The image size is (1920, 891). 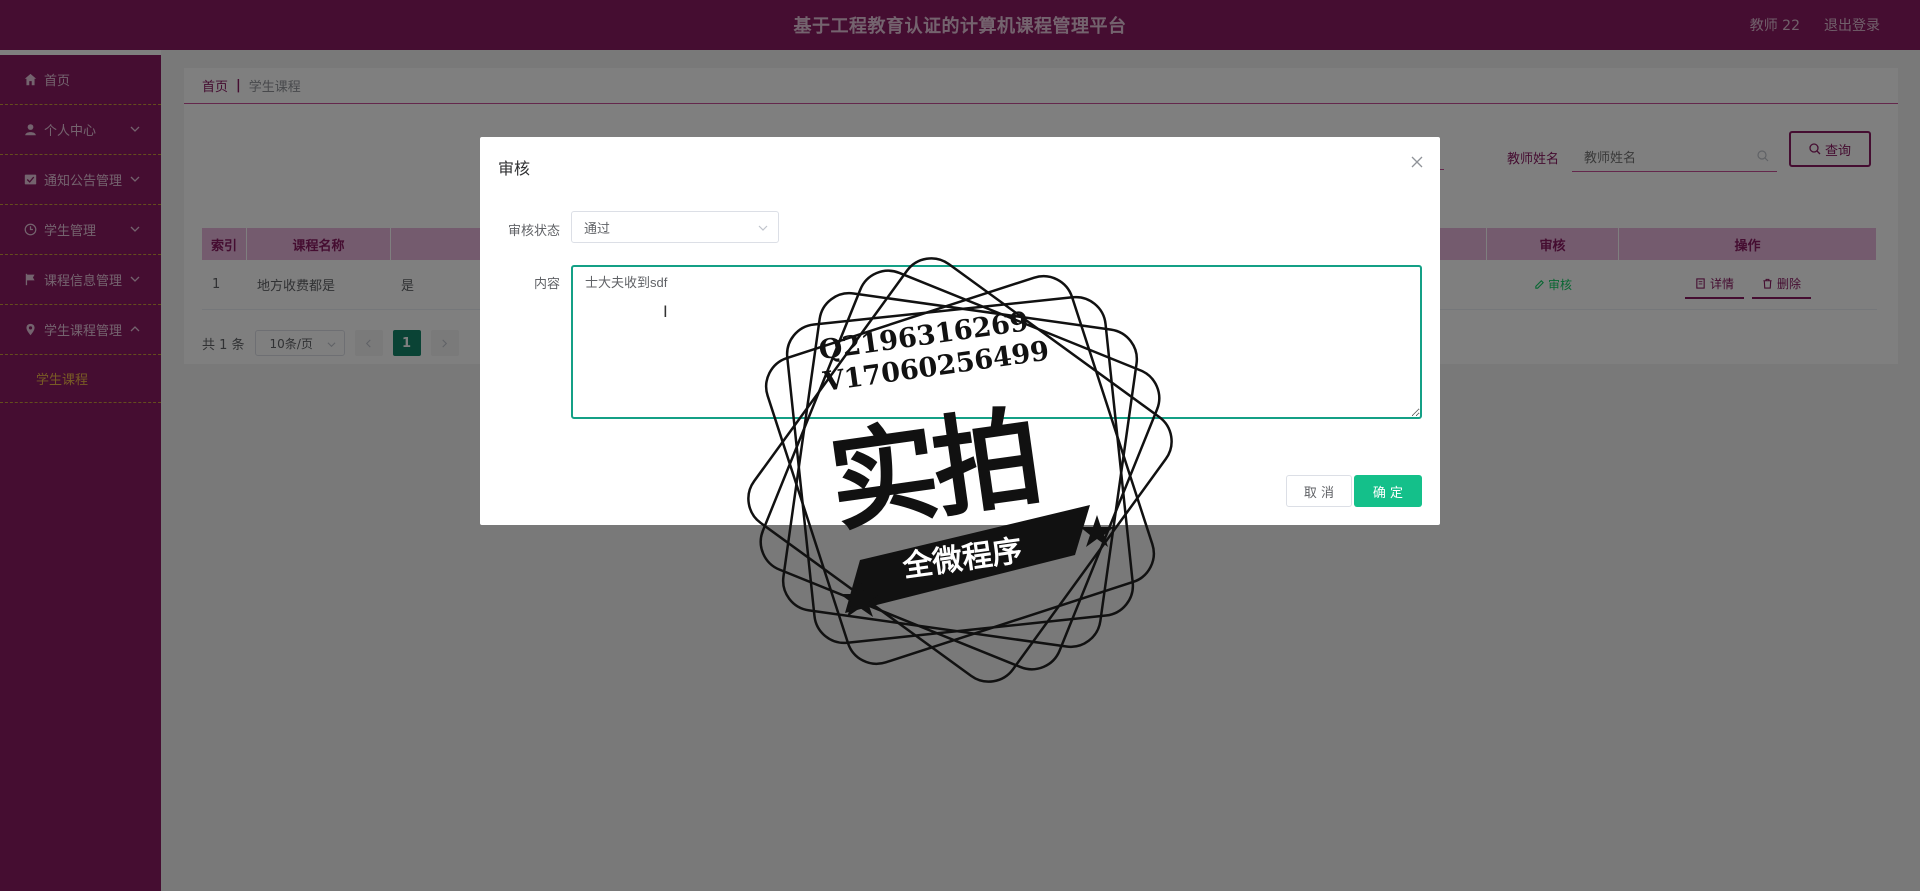 I want to click on audit-status-select: 通过, so click(x=675, y=227).